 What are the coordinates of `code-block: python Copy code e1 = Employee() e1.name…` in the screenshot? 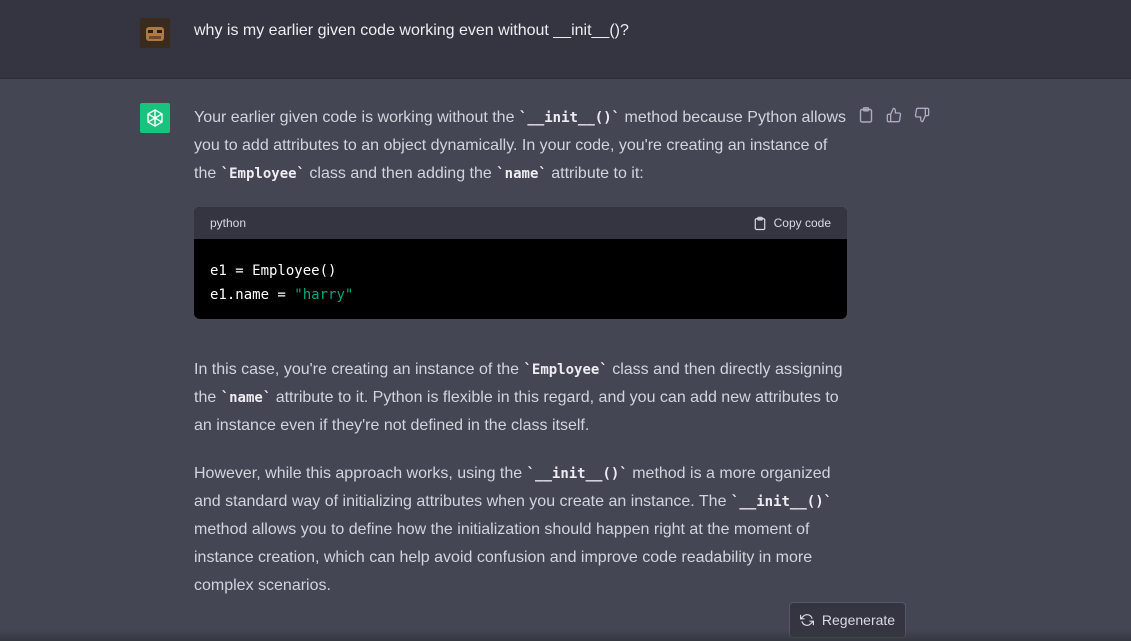 It's located at (520, 263).